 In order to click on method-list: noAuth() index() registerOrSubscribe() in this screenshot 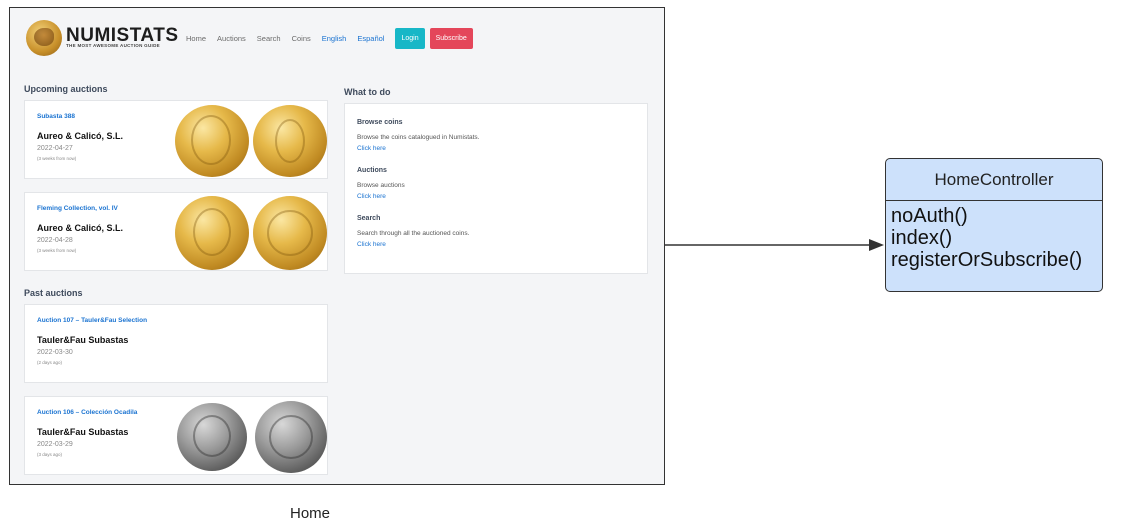, I will do `click(994, 236)`.